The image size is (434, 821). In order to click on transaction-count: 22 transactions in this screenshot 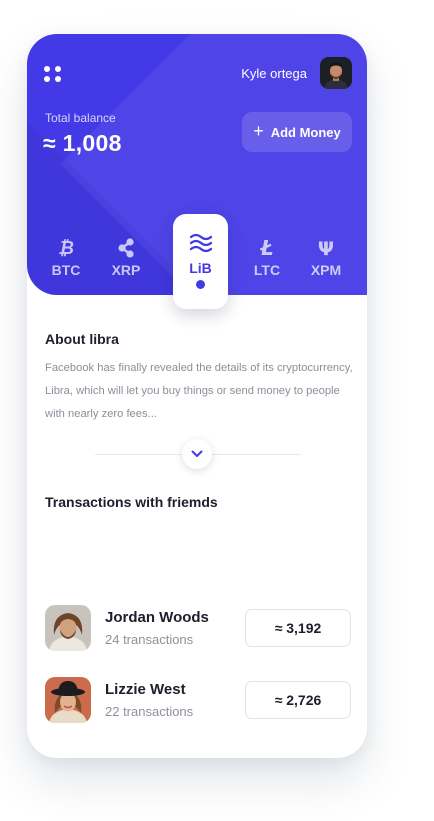, I will do `click(149, 711)`.